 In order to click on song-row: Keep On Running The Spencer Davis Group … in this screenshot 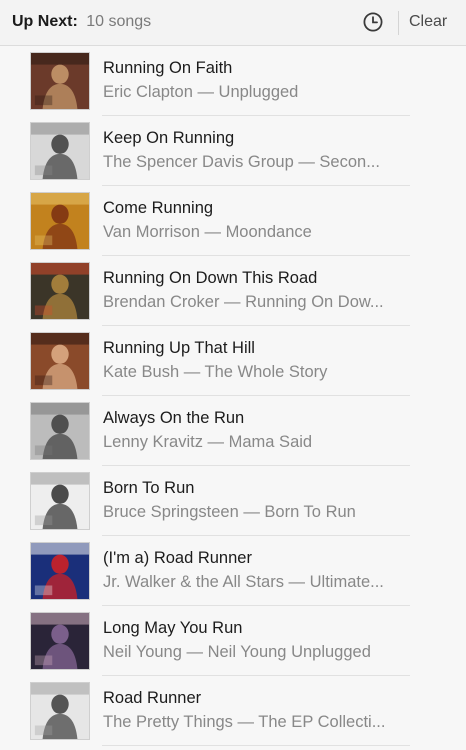, I will do `click(233, 151)`.